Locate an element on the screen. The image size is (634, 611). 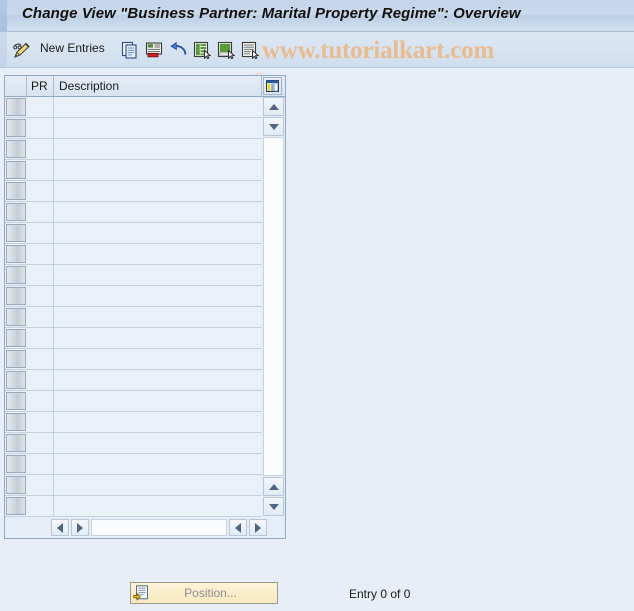
vertical-scroll-track is located at coordinates (273, 306).